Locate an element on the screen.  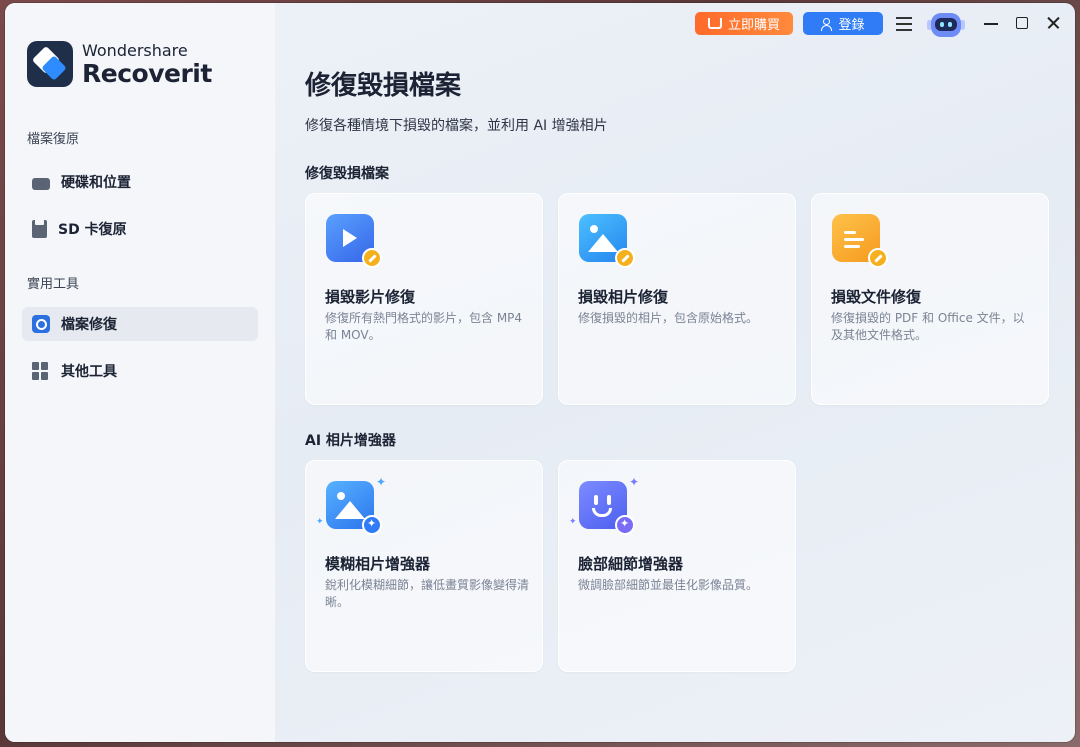
sidebar-item-drives: 硬碟和位置 is located at coordinates (140, 182).